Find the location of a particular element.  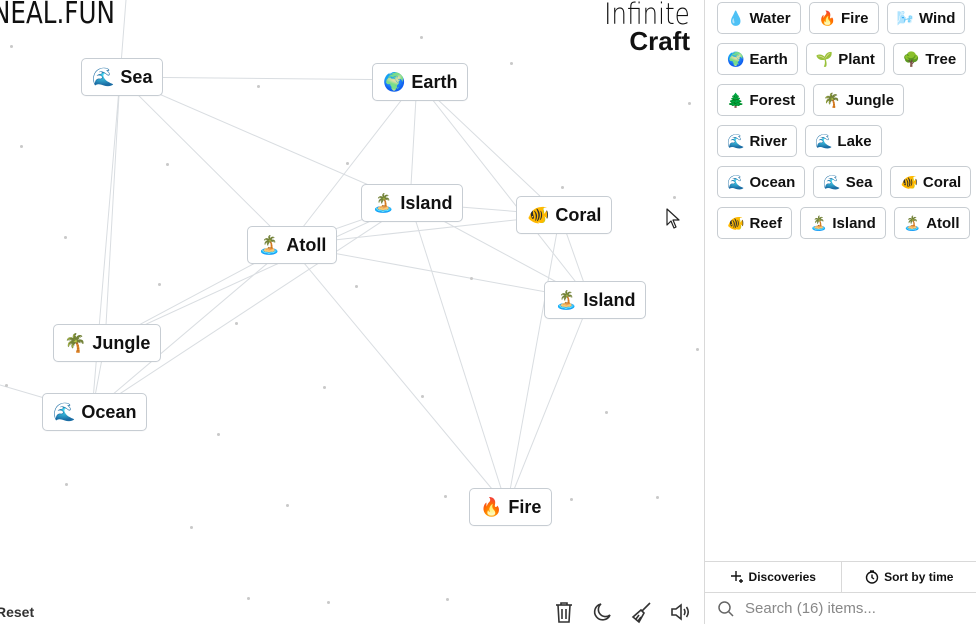

sidebar-item-ocean: 🌊 Ocean is located at coordinates (761, 182).